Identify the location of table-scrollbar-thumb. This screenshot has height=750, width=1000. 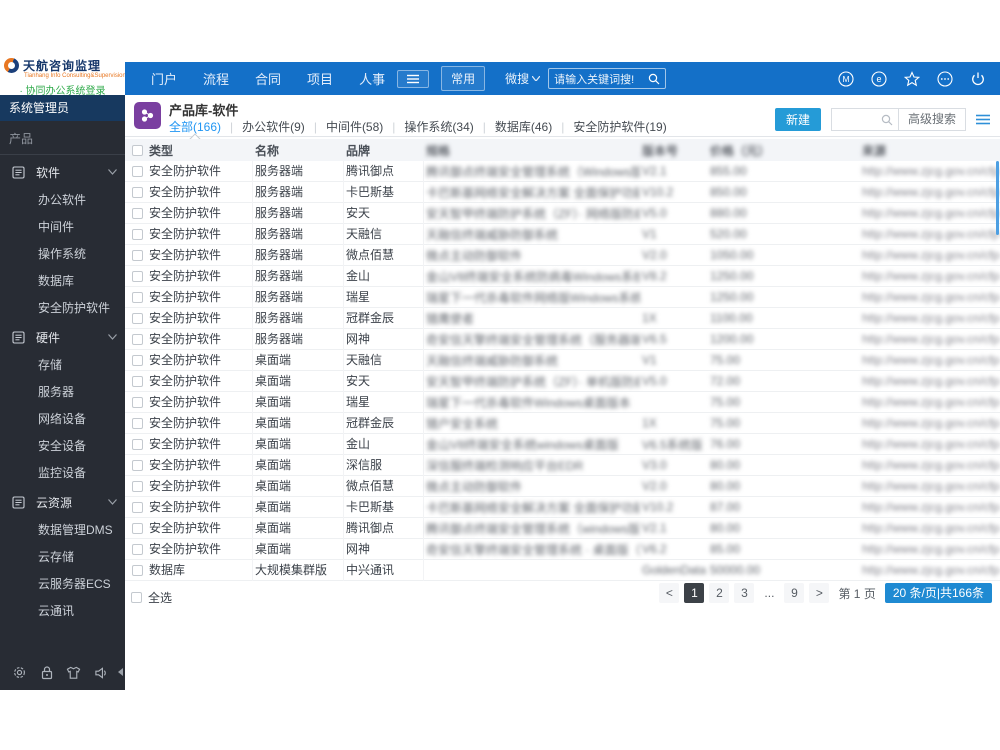
(997, 198).